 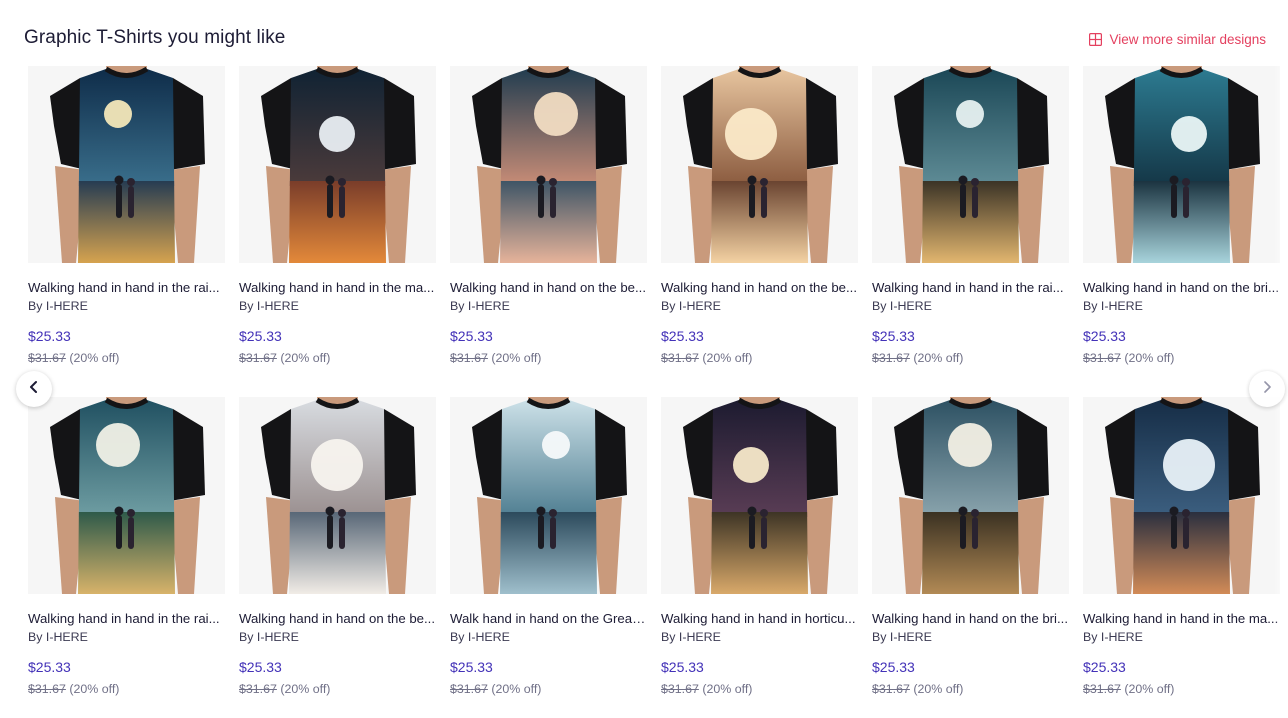 I want to click on view-more-label: View more similar designs, so click(x=1187, y=39).